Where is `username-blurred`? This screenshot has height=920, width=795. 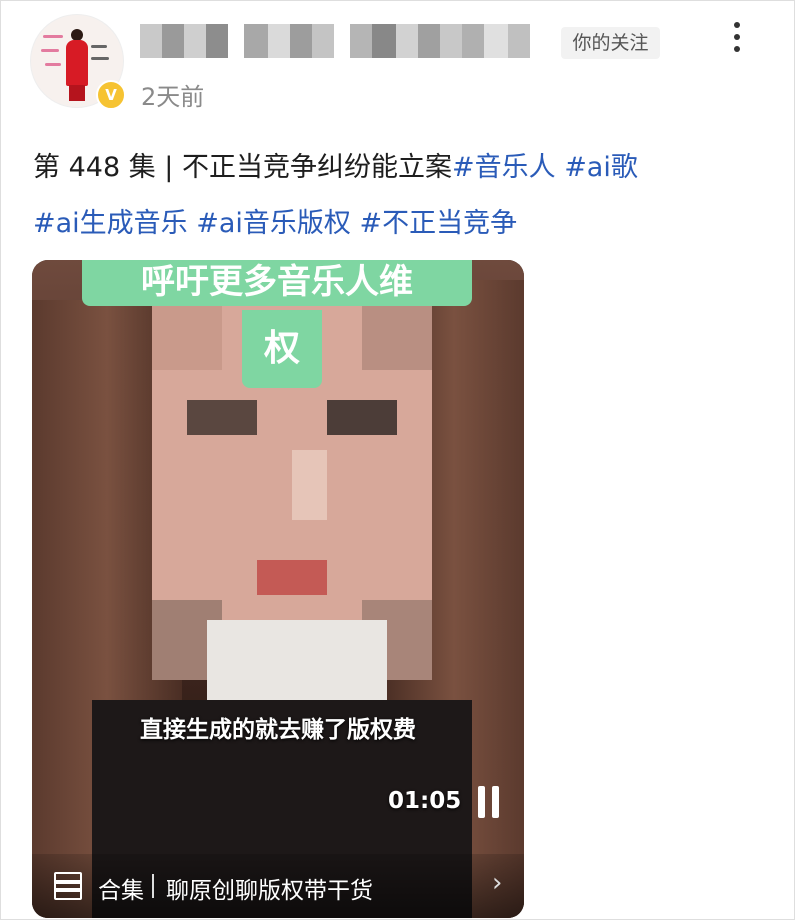 username-blurred is located at coordinates (335, 41).